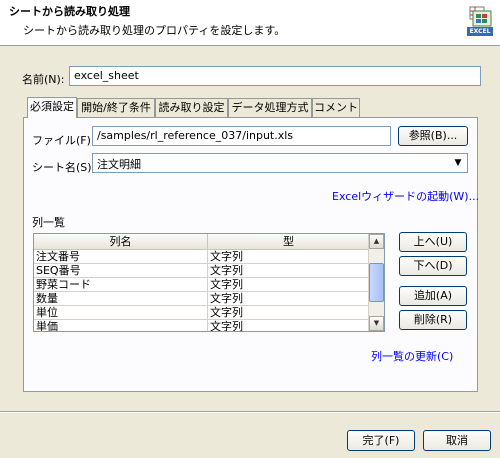 This screenshot has height=458, width=500. I want to click on table-row: 単位 文字列, so click(202, 313).